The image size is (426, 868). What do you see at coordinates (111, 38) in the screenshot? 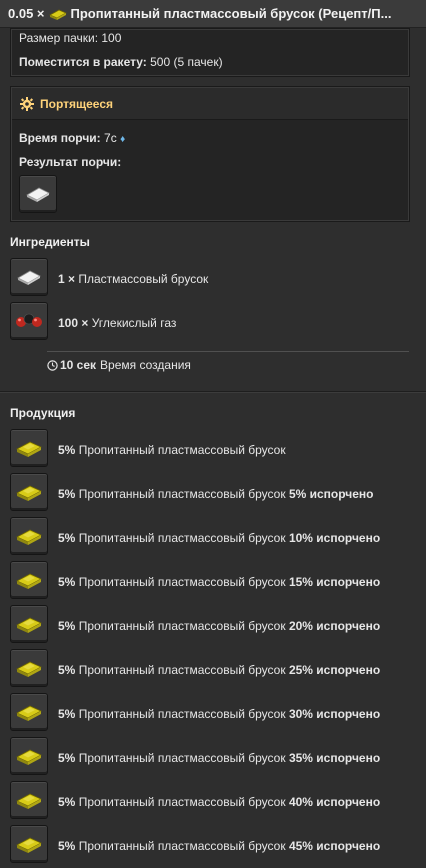
I see `stack-size-value: 100` at bounding box center [111, 38].